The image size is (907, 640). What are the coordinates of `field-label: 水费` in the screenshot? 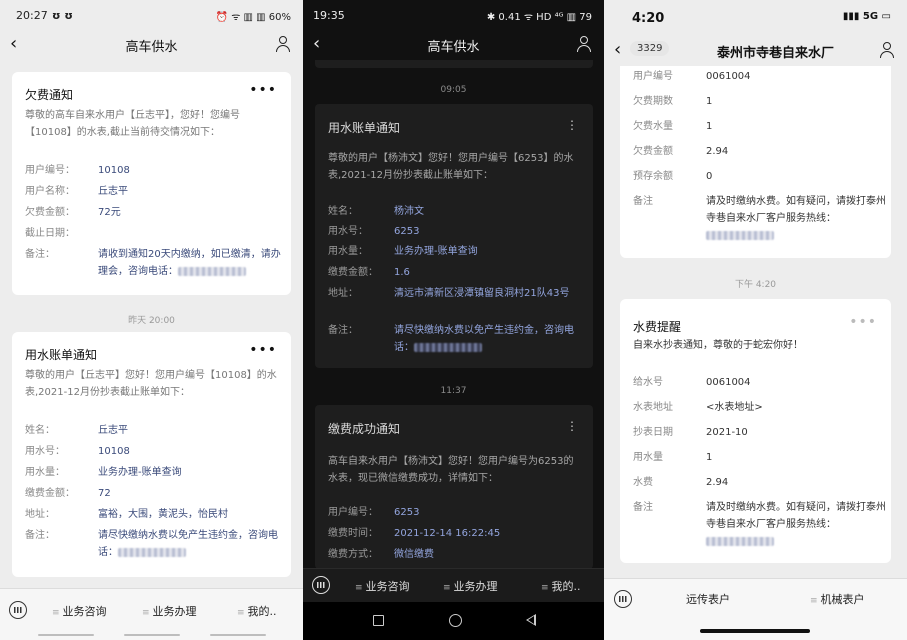 It's located at (643, 482).